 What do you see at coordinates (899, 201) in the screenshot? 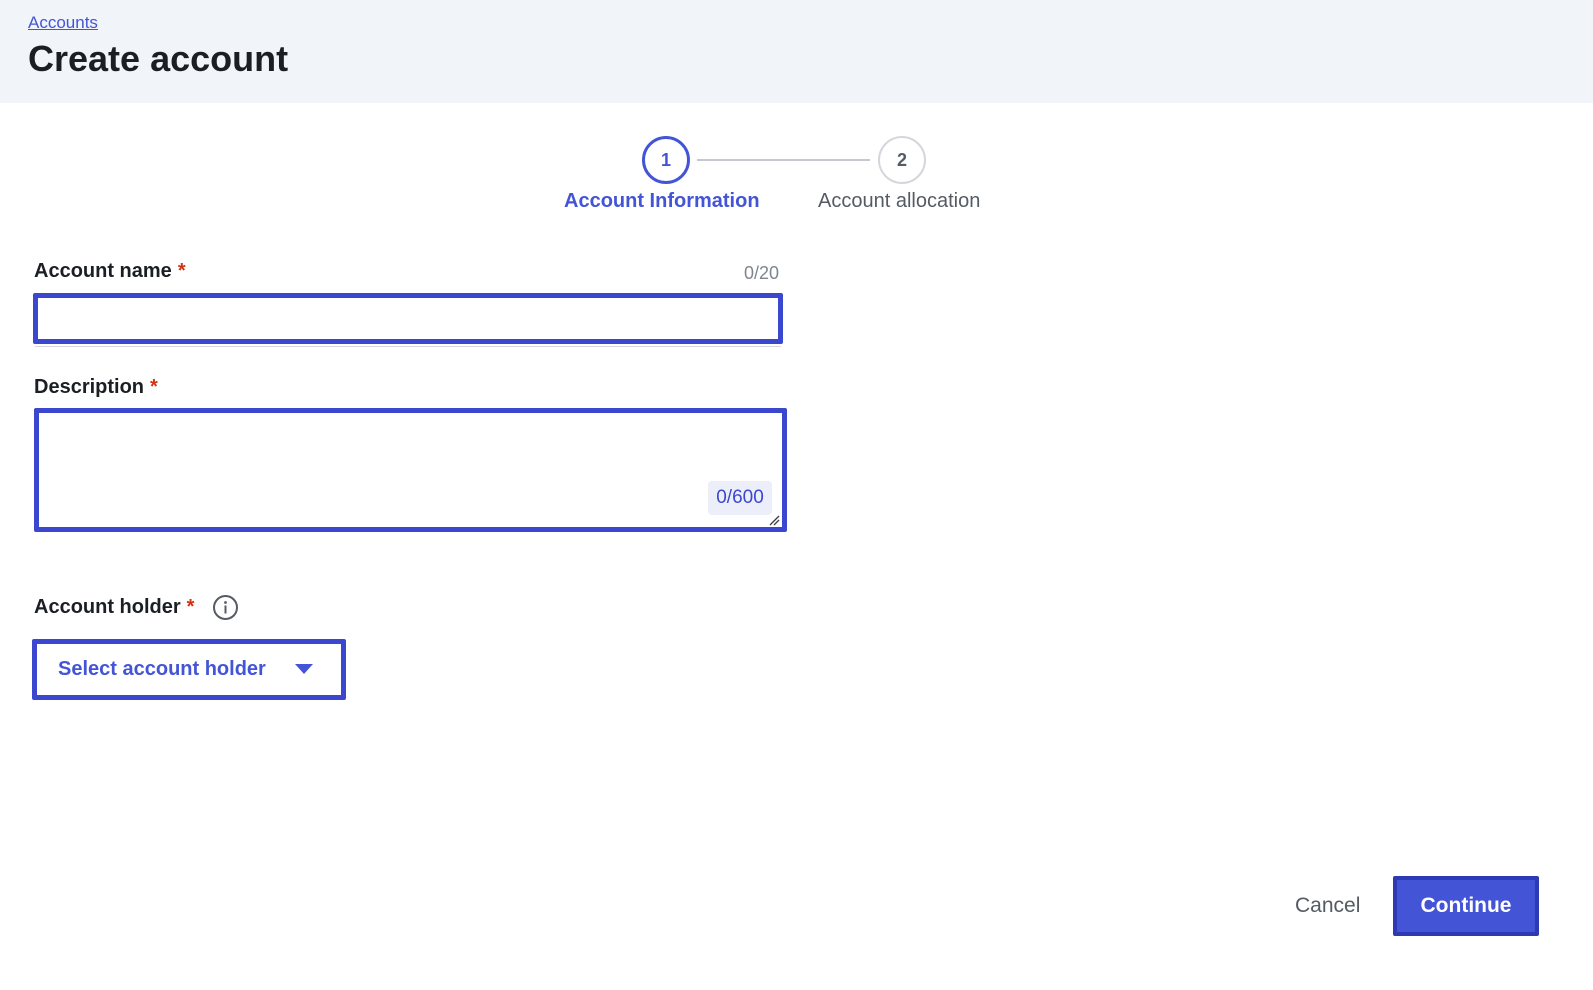
I see `step-2-label: Account allocation` at bounding box center [899, 201].